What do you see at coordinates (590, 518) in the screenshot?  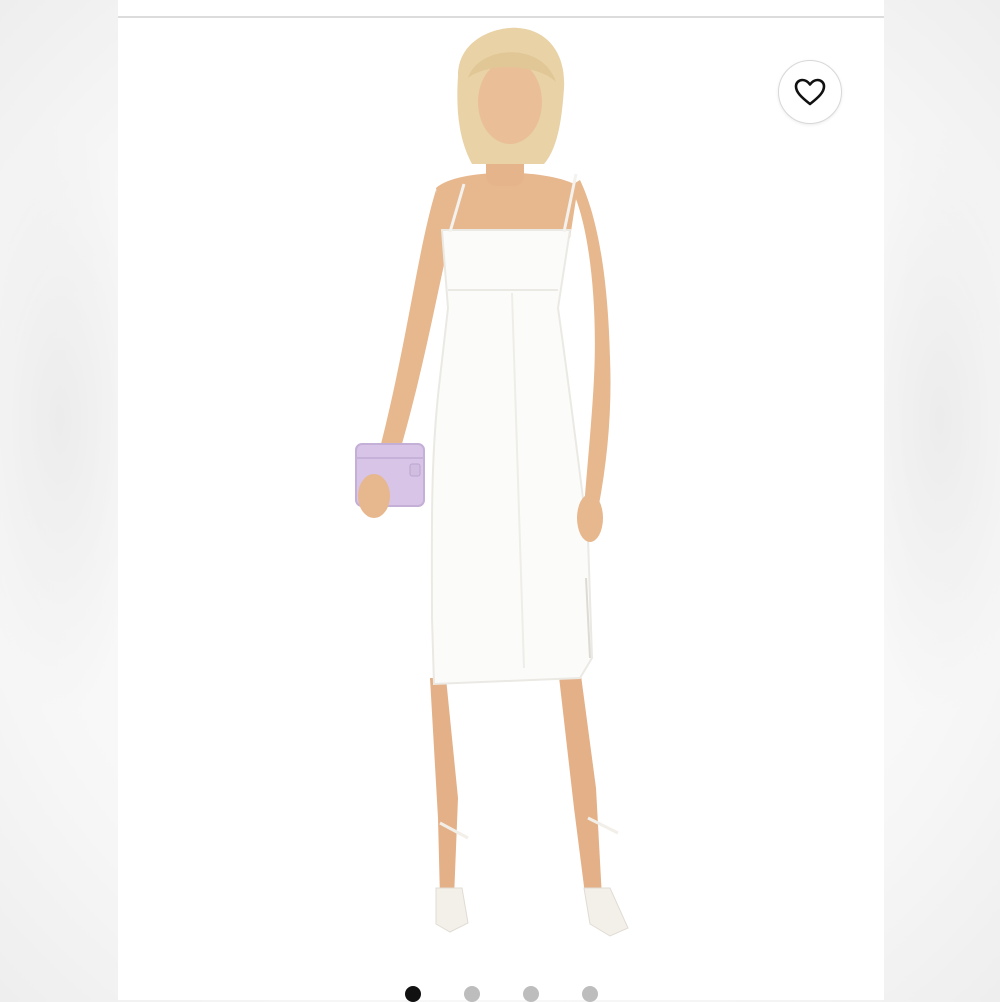 I see `left-hand` at bounding box center [590, 518].